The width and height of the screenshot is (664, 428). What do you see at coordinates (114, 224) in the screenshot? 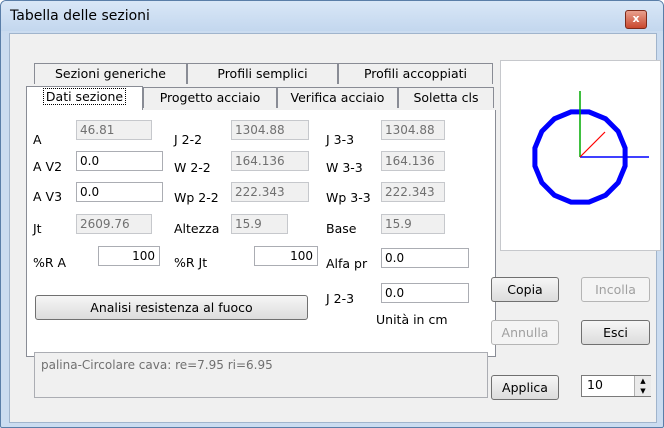
I see `field-jt: 2609.76` at bounding box center [114, 224].